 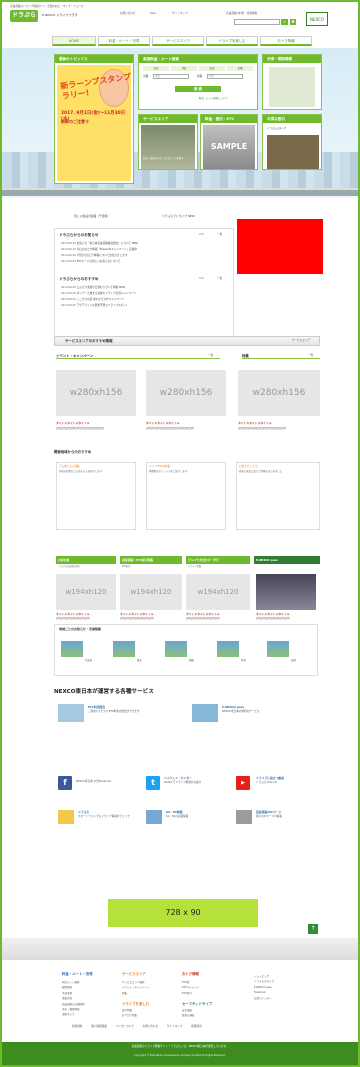 What do you see at coordinates (186, 393) in the screenshot?
I see `event-image-2: w280xh156` at bounding box center [186, 393].